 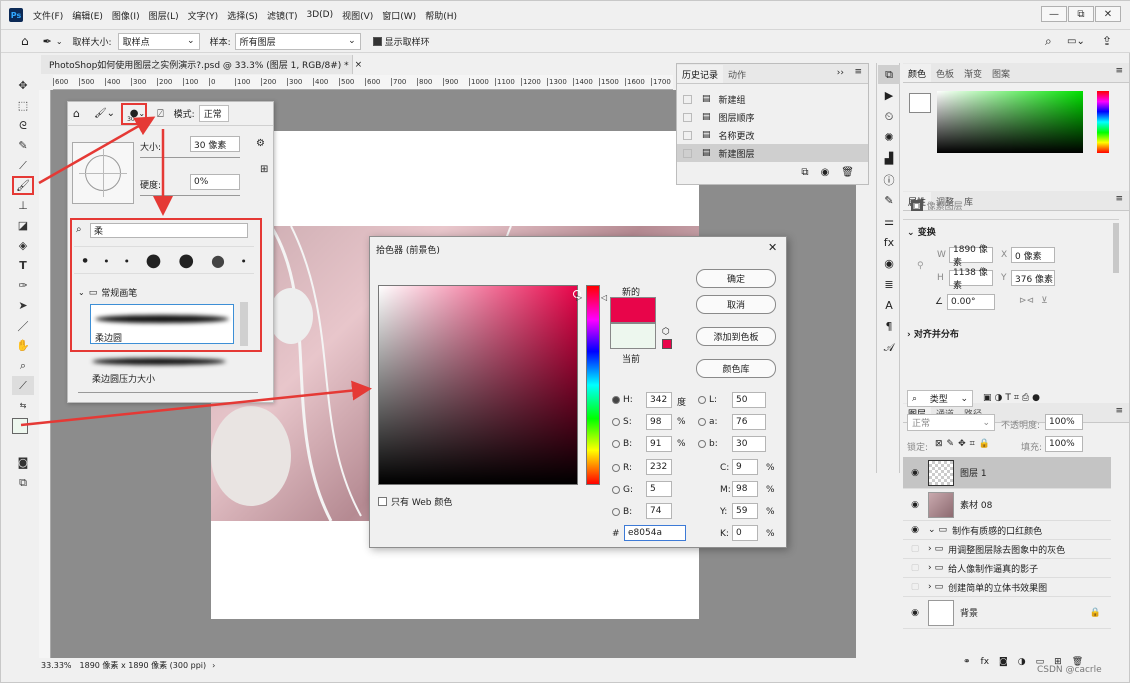 I want to click on close-window-button: ✕, so click(x=1108, y=14).